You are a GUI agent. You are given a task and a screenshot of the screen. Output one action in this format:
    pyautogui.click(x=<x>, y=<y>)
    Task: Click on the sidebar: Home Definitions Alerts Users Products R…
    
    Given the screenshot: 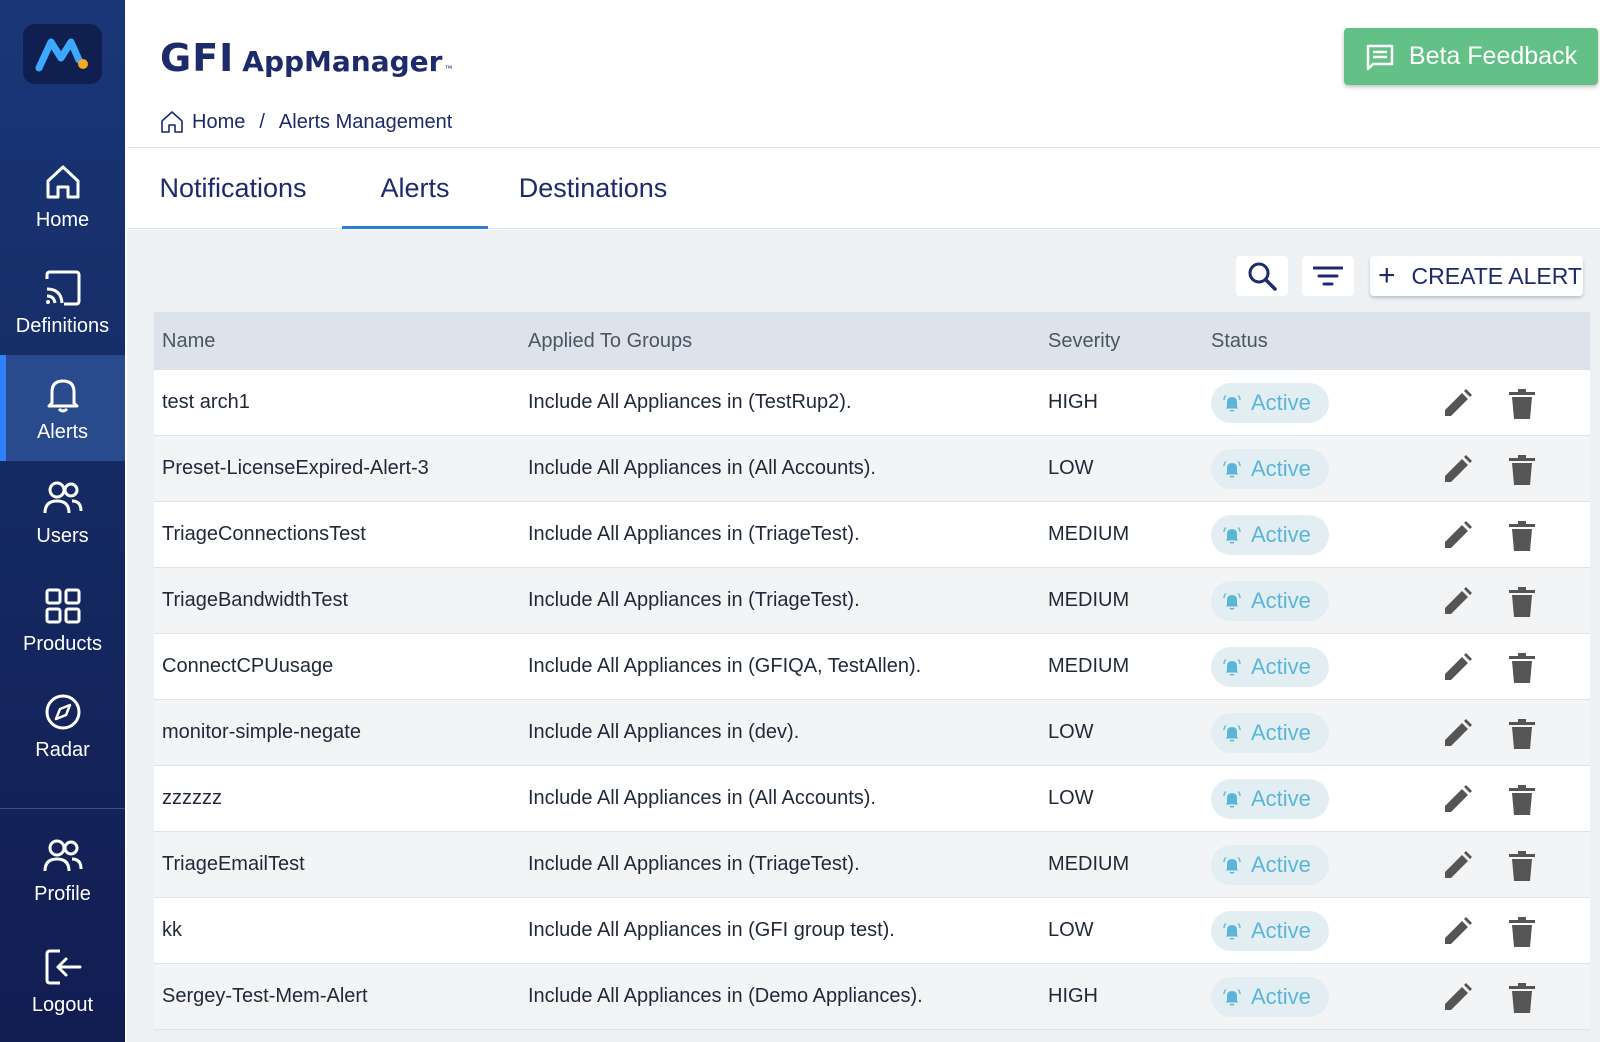 What is the action you would take?
    pyautogui.click(x=62, y=521)
    